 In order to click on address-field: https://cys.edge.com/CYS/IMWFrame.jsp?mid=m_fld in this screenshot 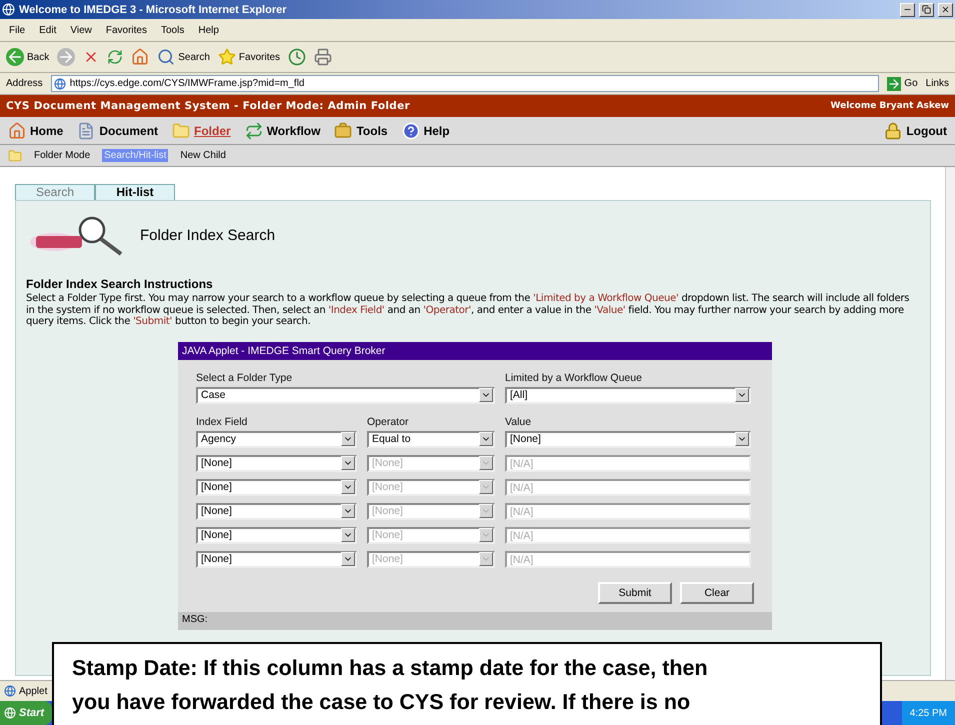, I will do `click(465, 83)`.